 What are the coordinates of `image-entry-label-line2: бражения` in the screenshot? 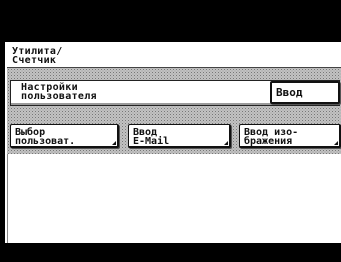 It's located at (268, 141).